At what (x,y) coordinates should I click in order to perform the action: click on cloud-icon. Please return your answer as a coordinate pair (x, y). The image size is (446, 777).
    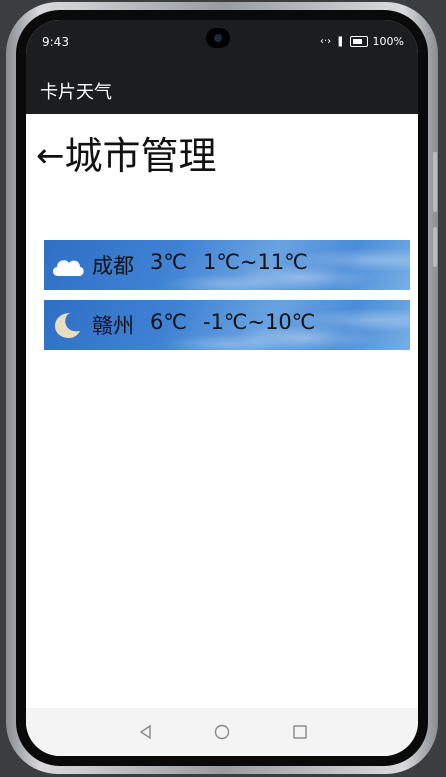
    Looking at the image, I should click on (68, 268).